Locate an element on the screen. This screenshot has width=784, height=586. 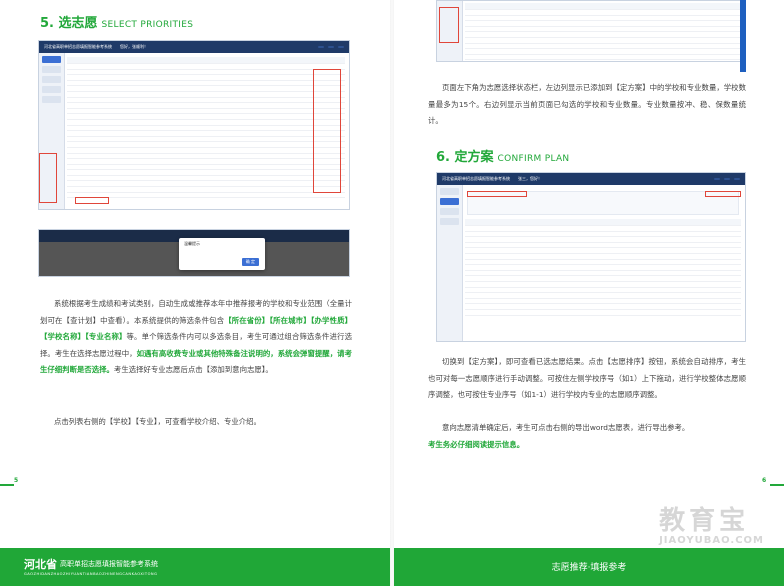
highlight-box-sort is located at coordinates (497, 194).